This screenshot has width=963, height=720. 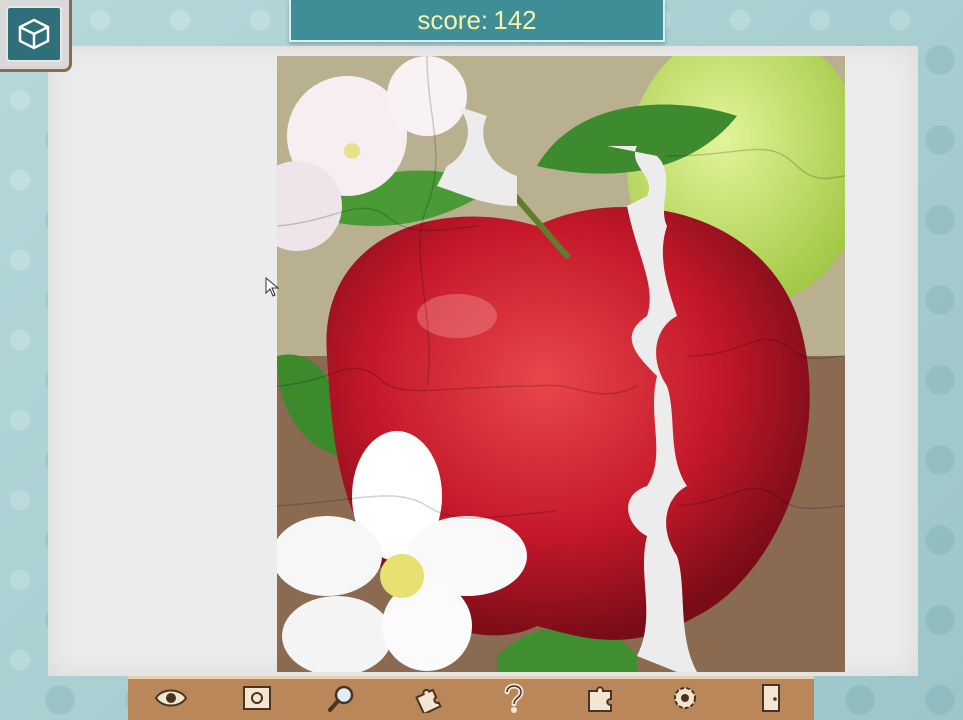 I want to click on sort-edges-button, so click(x=428, y=700).